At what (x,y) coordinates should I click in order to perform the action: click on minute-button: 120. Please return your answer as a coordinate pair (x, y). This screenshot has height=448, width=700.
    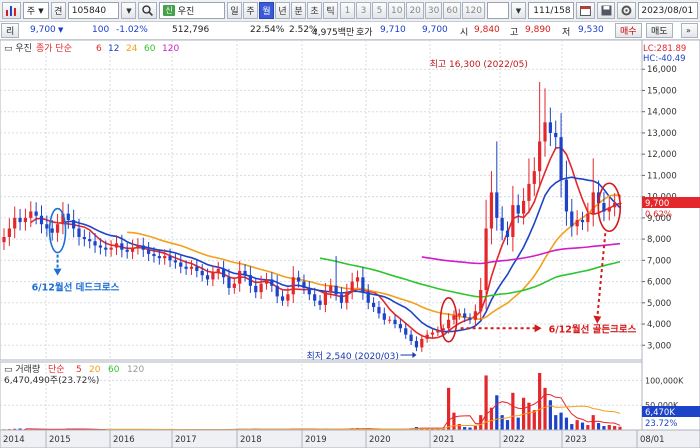
    Looking at the image, I should click on (473, 10).